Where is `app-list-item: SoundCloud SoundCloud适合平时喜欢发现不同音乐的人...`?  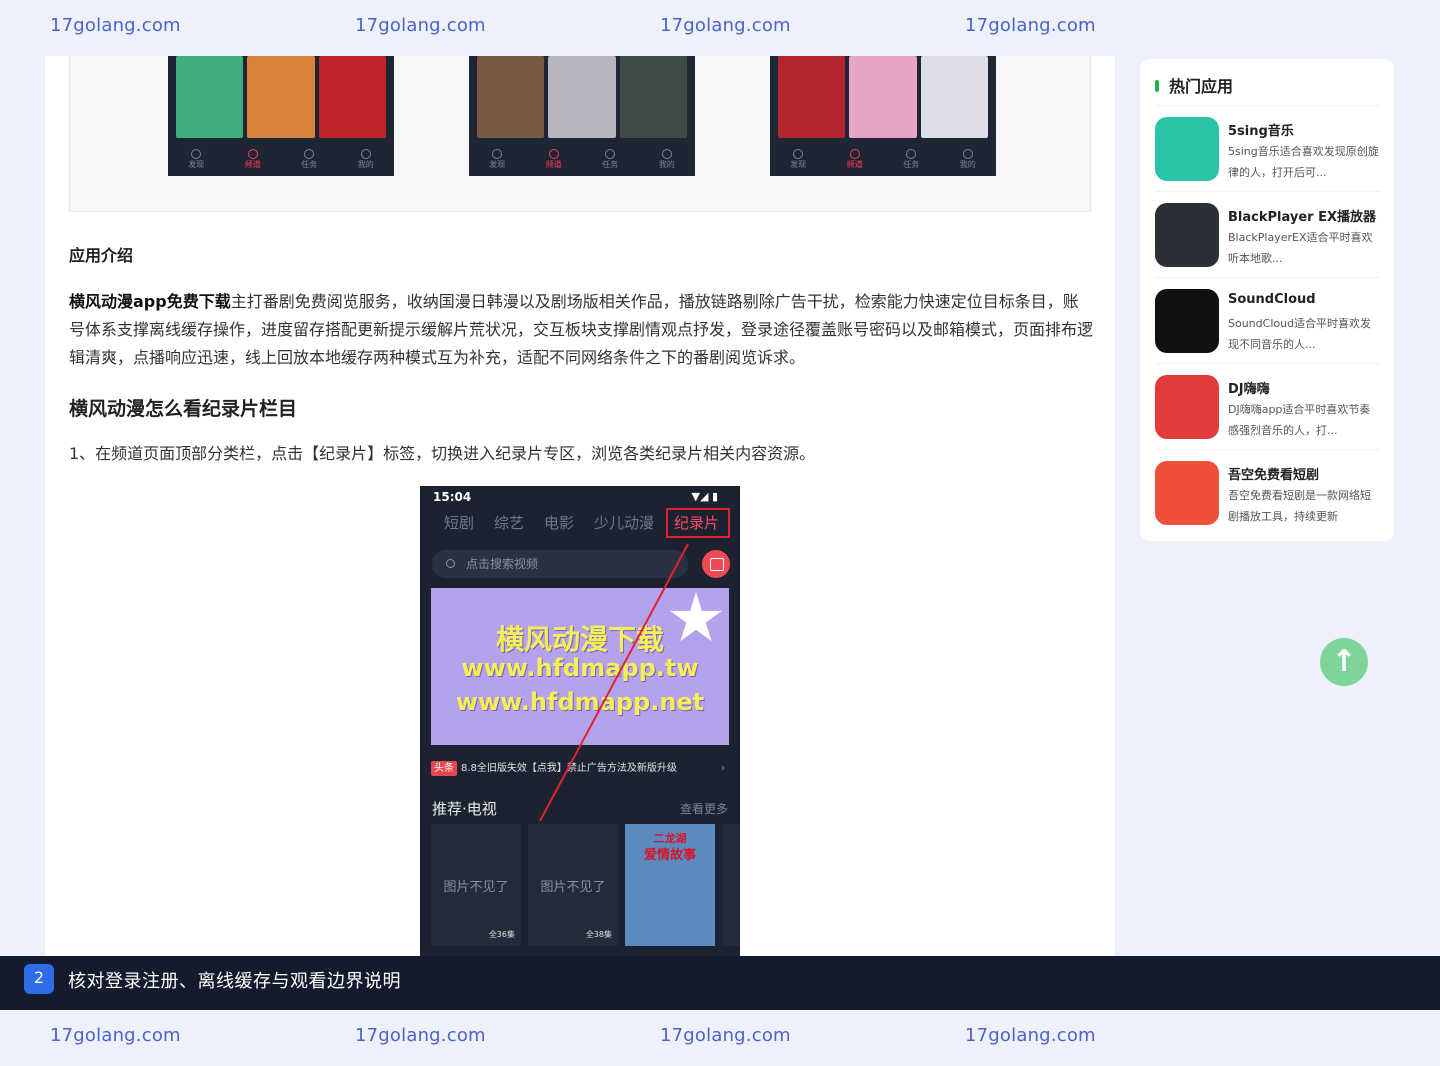 app-list-item: SoundCloud SoundCloud适合平时喜欢发现不同音乐的人... is located at coordinates (1267, 320).